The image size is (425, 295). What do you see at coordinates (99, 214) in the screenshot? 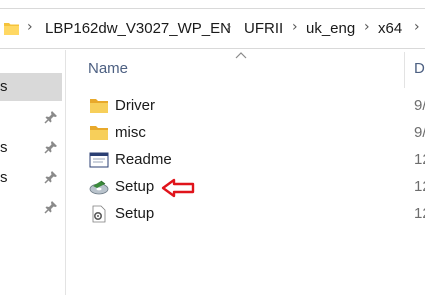
I see `settings-file-icon` at bounding box center [99, 214].